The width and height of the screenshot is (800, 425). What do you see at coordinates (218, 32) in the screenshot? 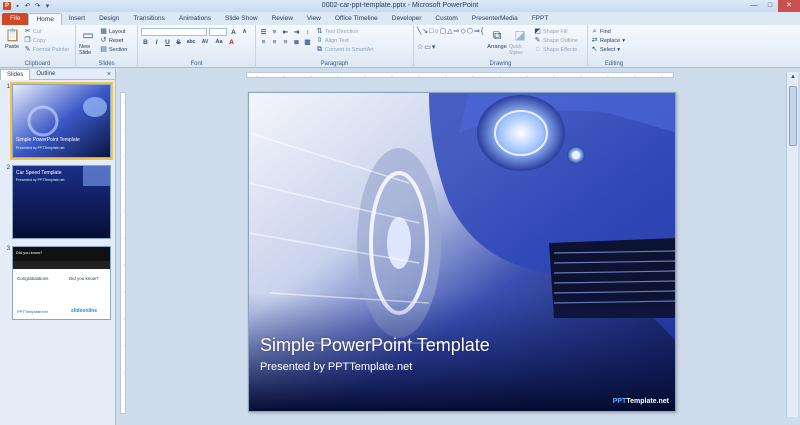
I see `font-size-select` at bounding box center [218, 32].